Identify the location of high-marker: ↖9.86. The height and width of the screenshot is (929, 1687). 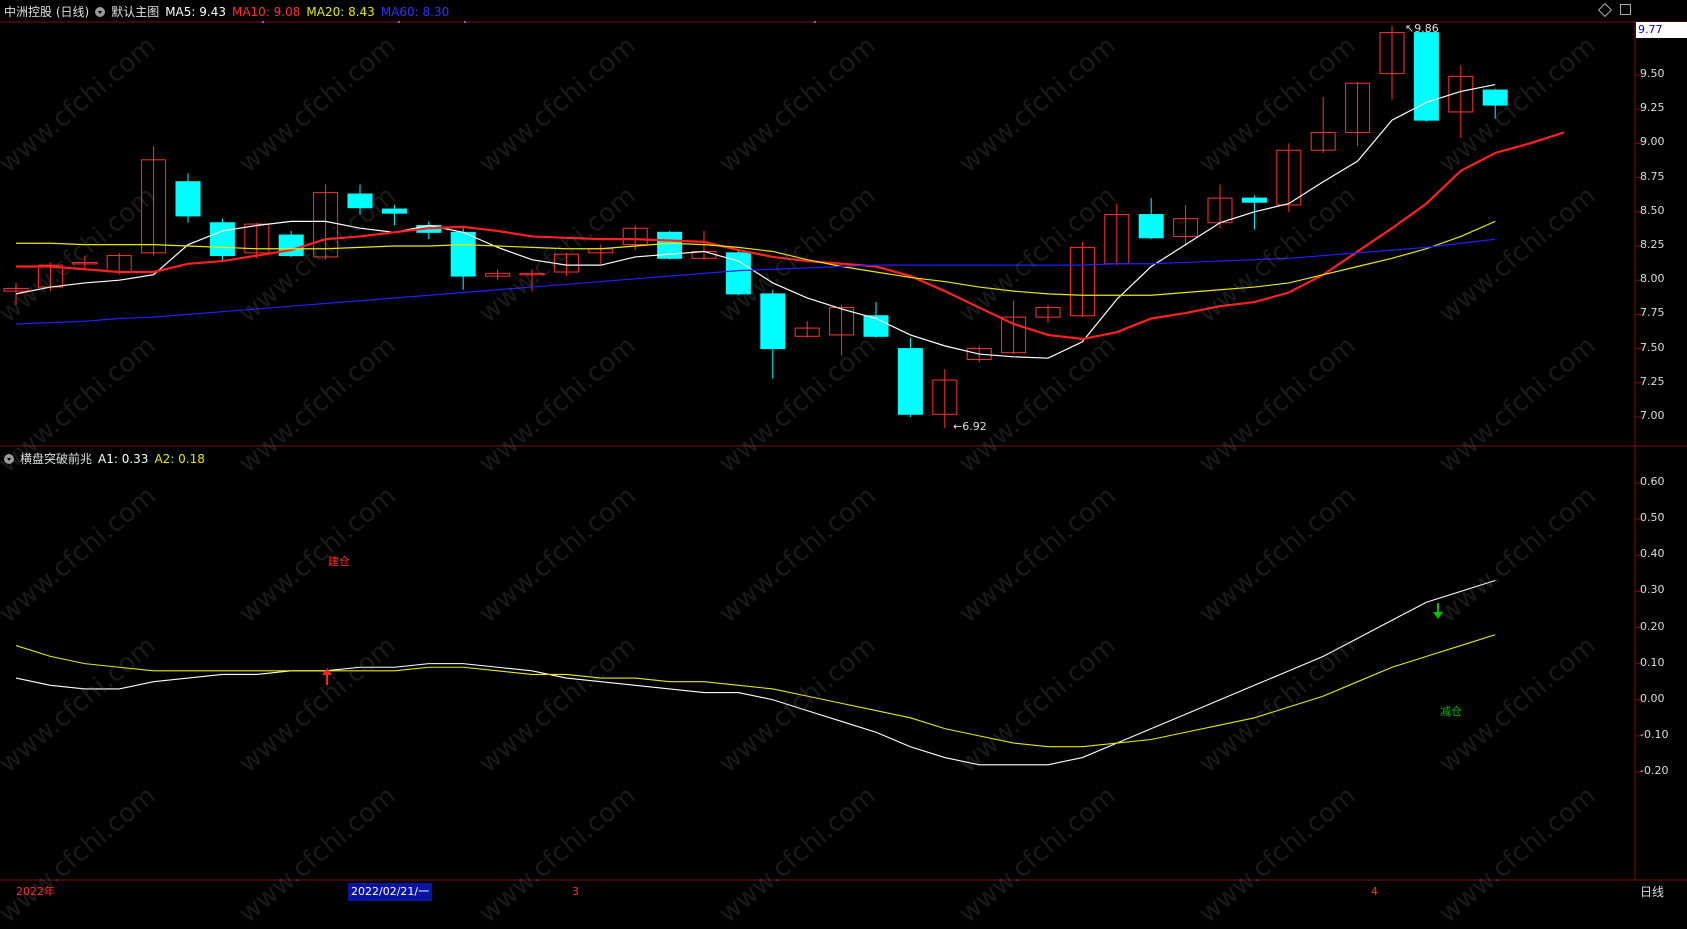
(1422, 28).